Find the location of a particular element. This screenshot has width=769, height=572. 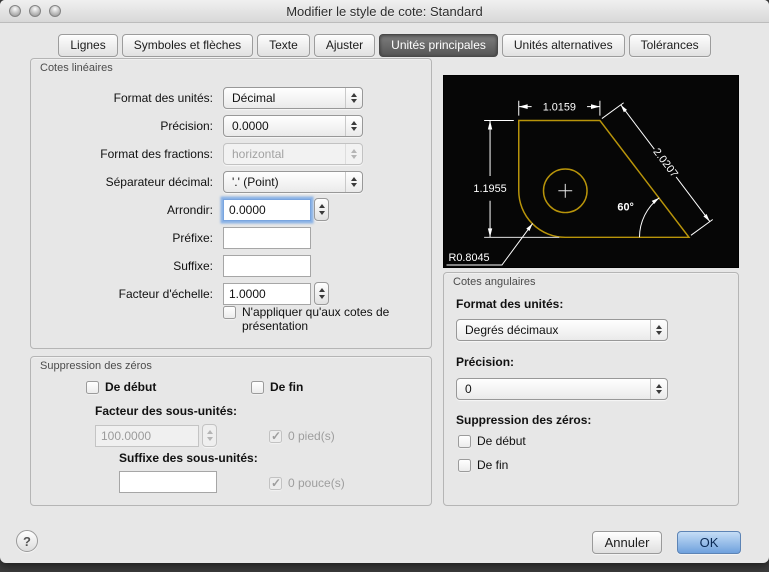

tab-lignes: Lignes is located at coordinates (88, 45).